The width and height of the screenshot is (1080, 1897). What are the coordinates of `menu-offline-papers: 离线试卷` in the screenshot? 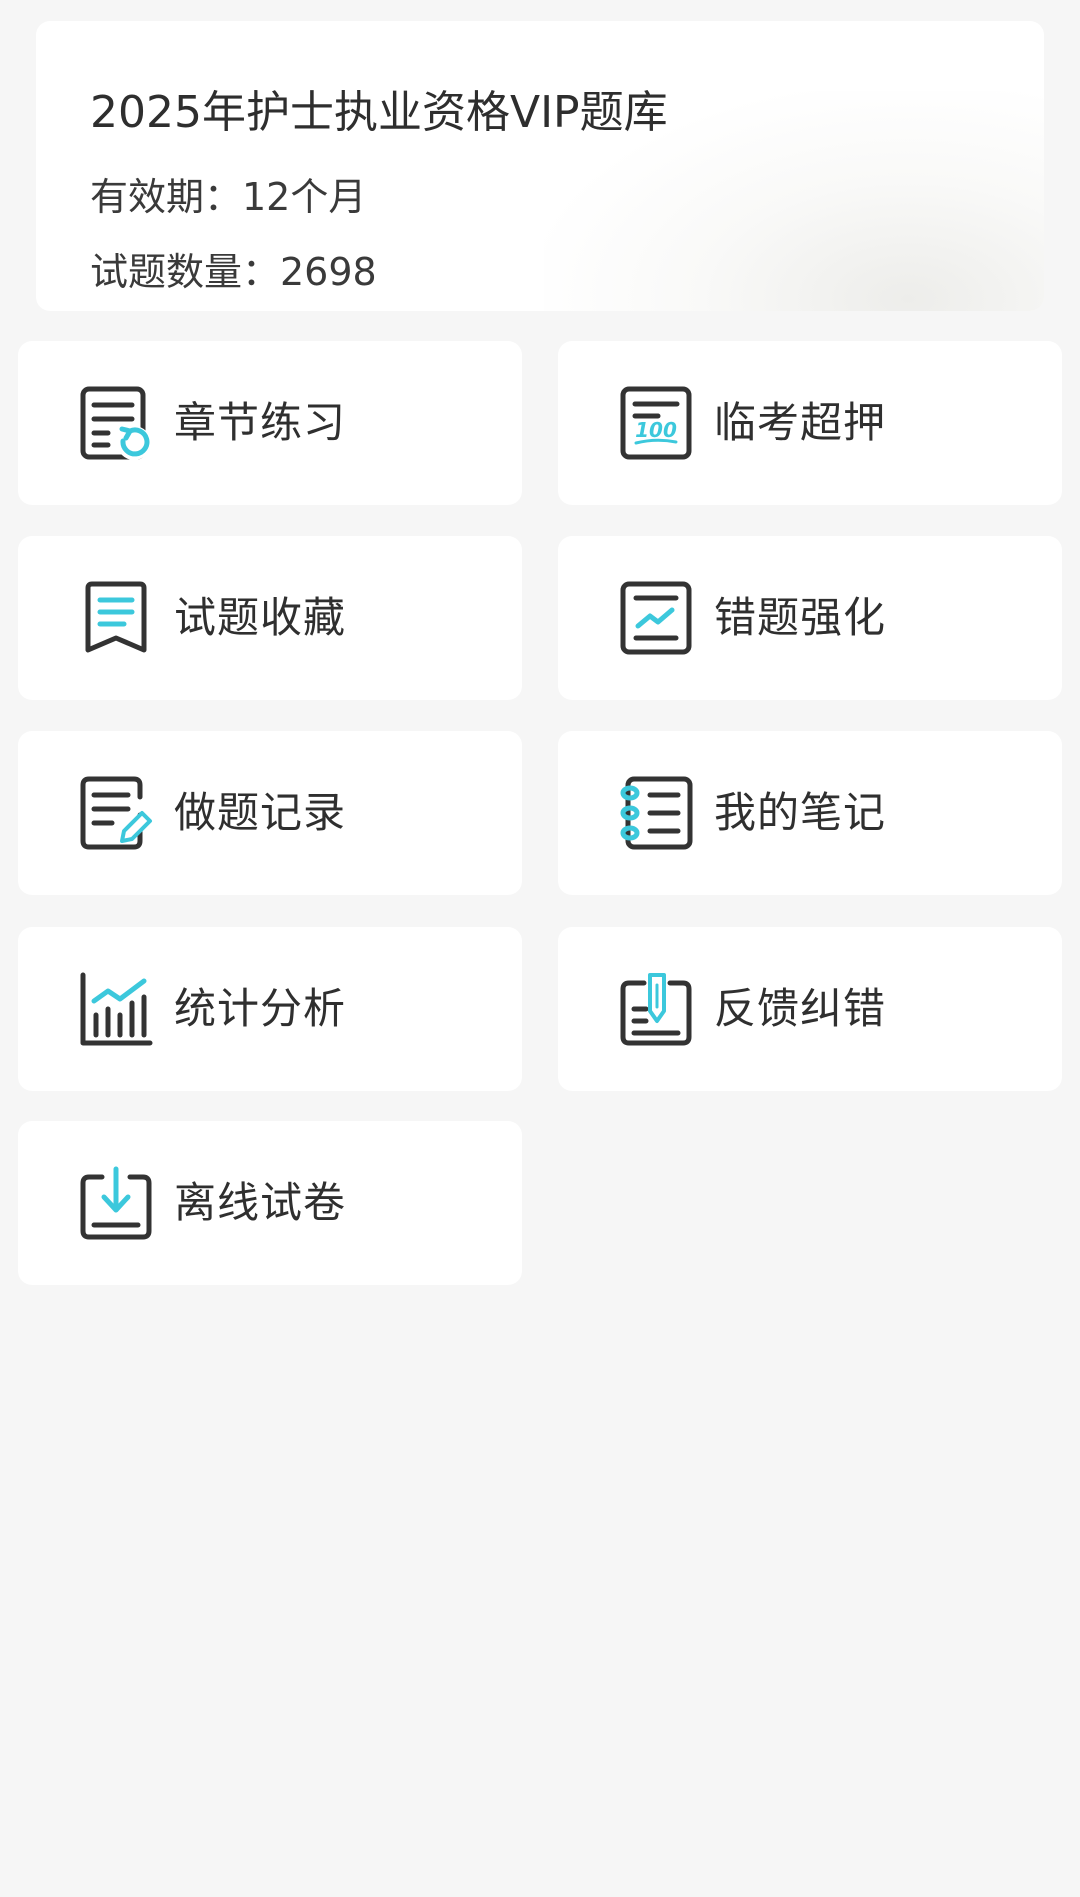 It's located at (270, 1203).